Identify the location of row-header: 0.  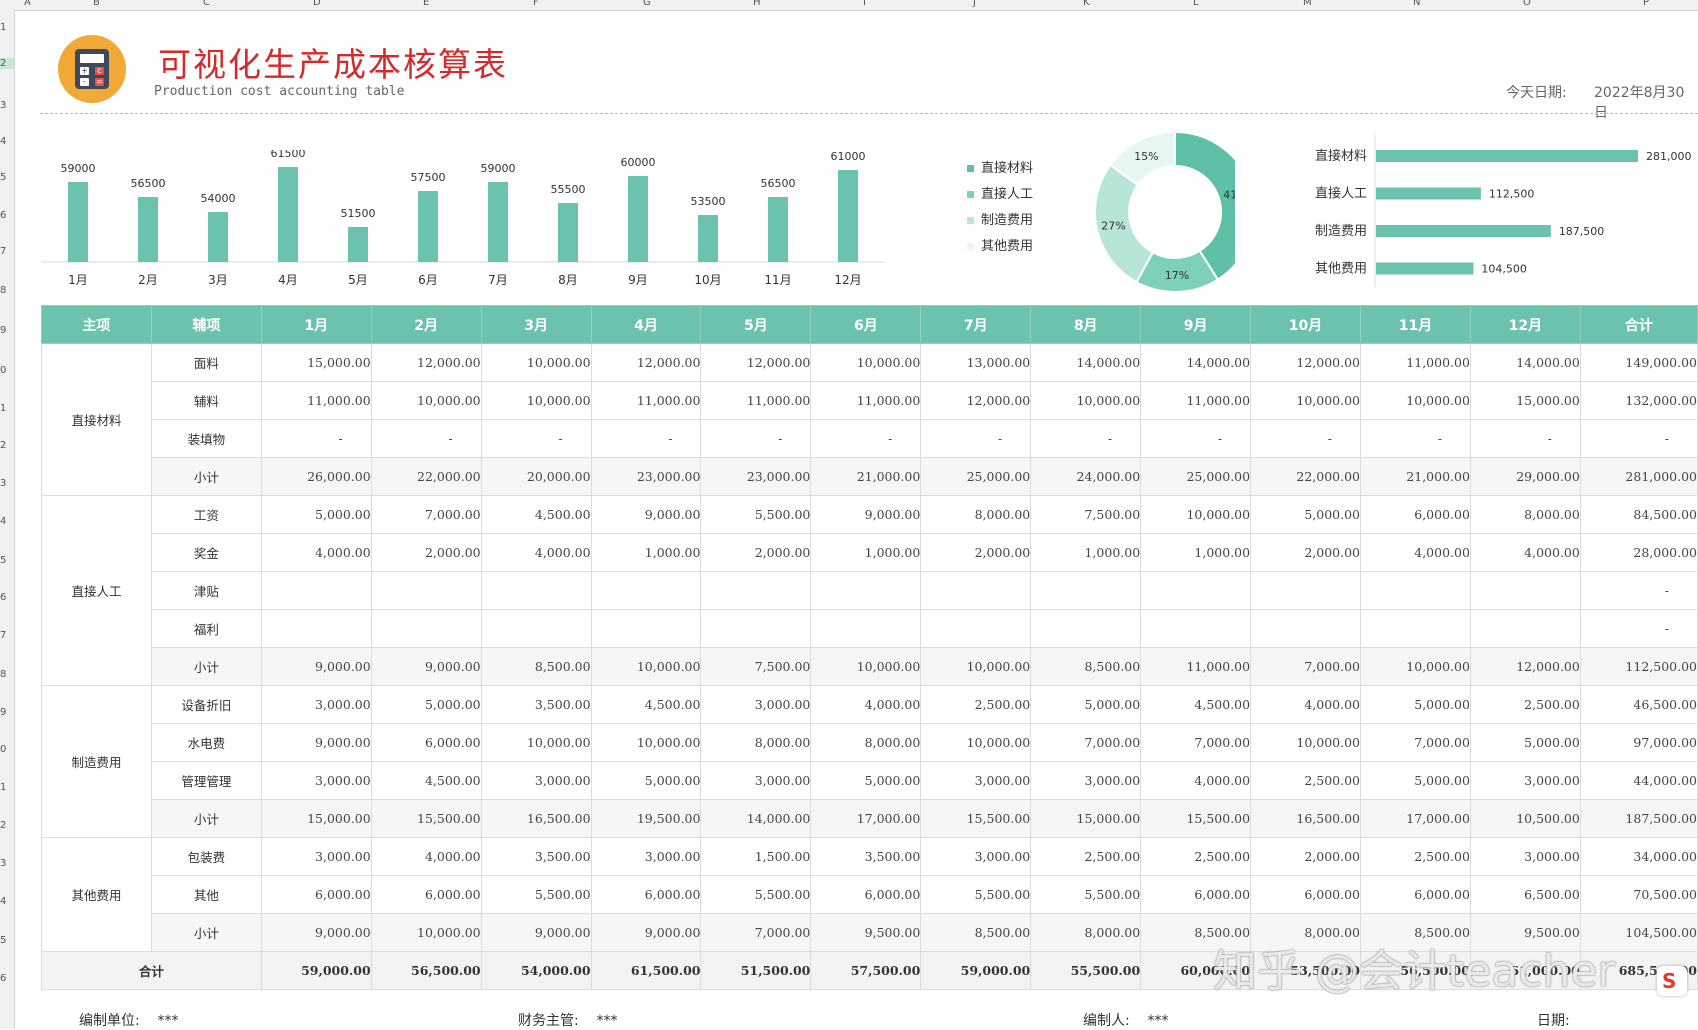
(7, 749).